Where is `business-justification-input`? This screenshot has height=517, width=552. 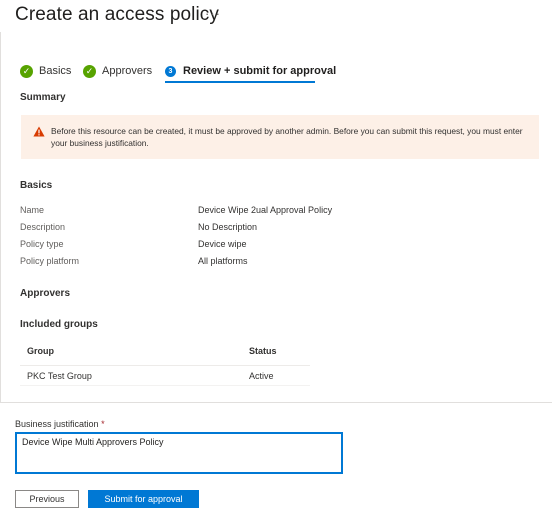 business-justification-input is located at coordinates (179, 453).